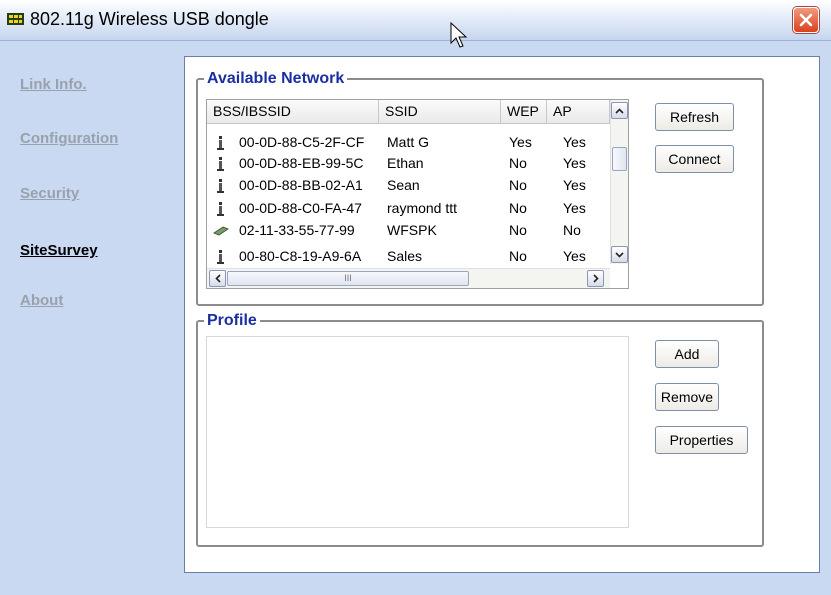 The width and height of the screenshot is (831, 595). Describe the element at coordinates (53, 84) in the screenshot. I see `sidebar-item-link-info: Link Info.` at that location.